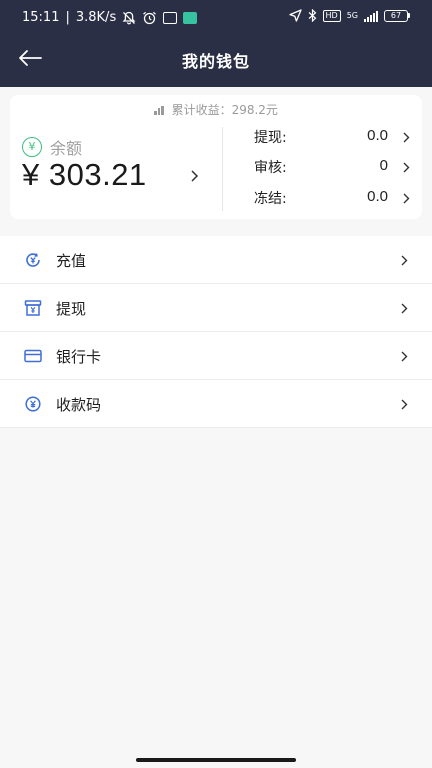 The image size is (432, 768). What do you see at coordinates (150, 17) in the screenshot?
I see `alarm-icon` at bounding box center [150, 17].